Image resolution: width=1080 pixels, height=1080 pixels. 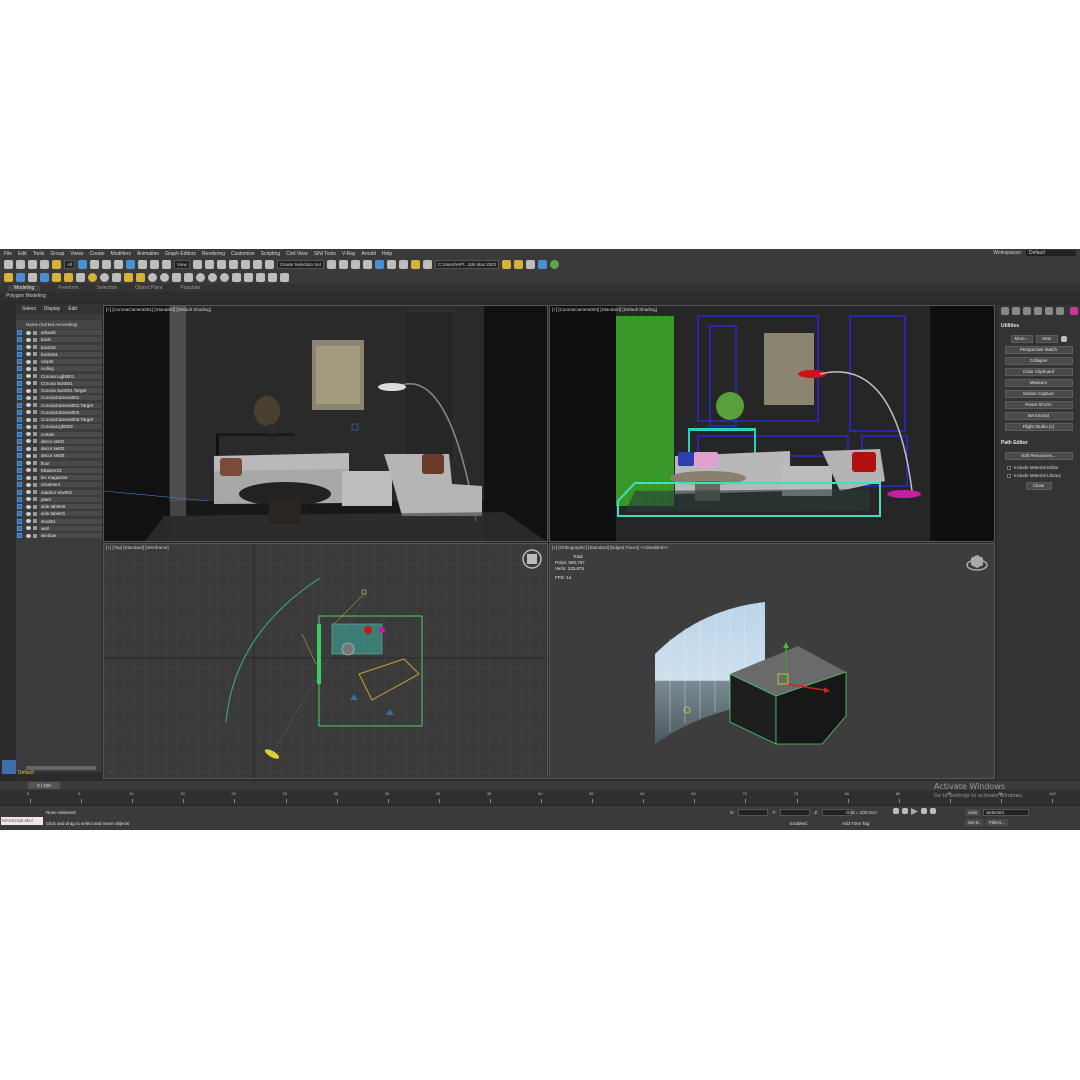 What do you see at coordinates (896, 811) in the screenshot?
I see `go-to-start-icon` at bounding box center [896, 811].